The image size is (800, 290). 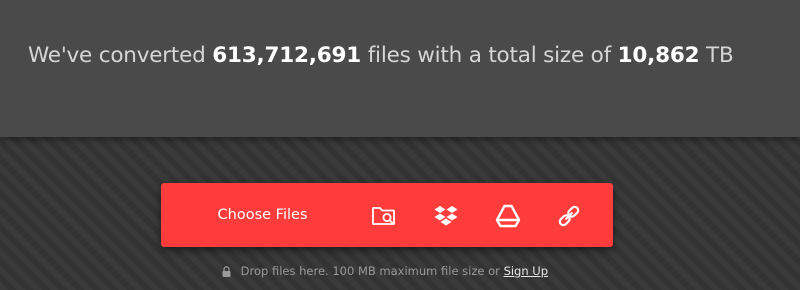 What do you see at coordinates (226, 273) in the screenshot?
I see `lock-icon` at bounding box center [226, 273].